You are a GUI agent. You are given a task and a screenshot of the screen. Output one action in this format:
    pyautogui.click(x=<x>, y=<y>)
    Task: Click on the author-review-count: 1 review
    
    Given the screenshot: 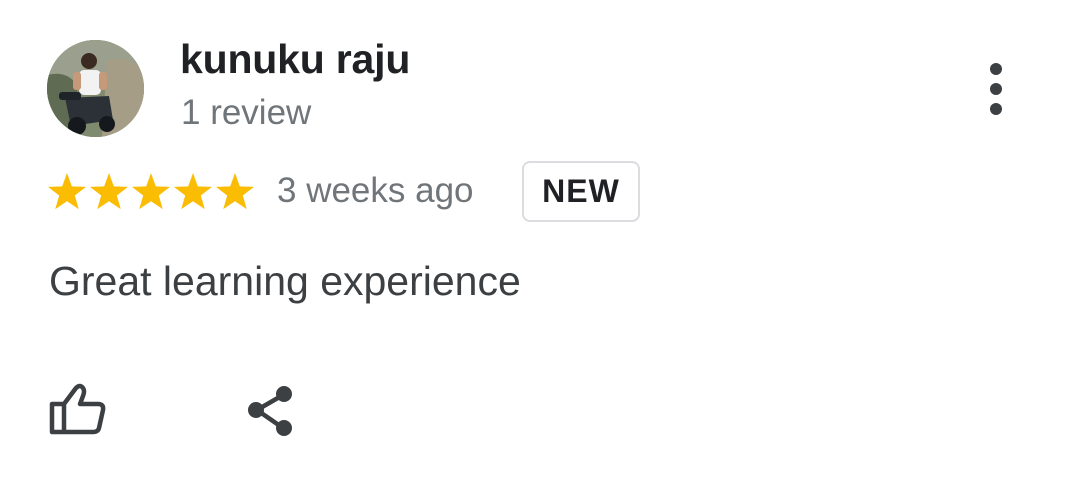 What is the action you would take?
    pyautogui.click(x=246, y=112)
    